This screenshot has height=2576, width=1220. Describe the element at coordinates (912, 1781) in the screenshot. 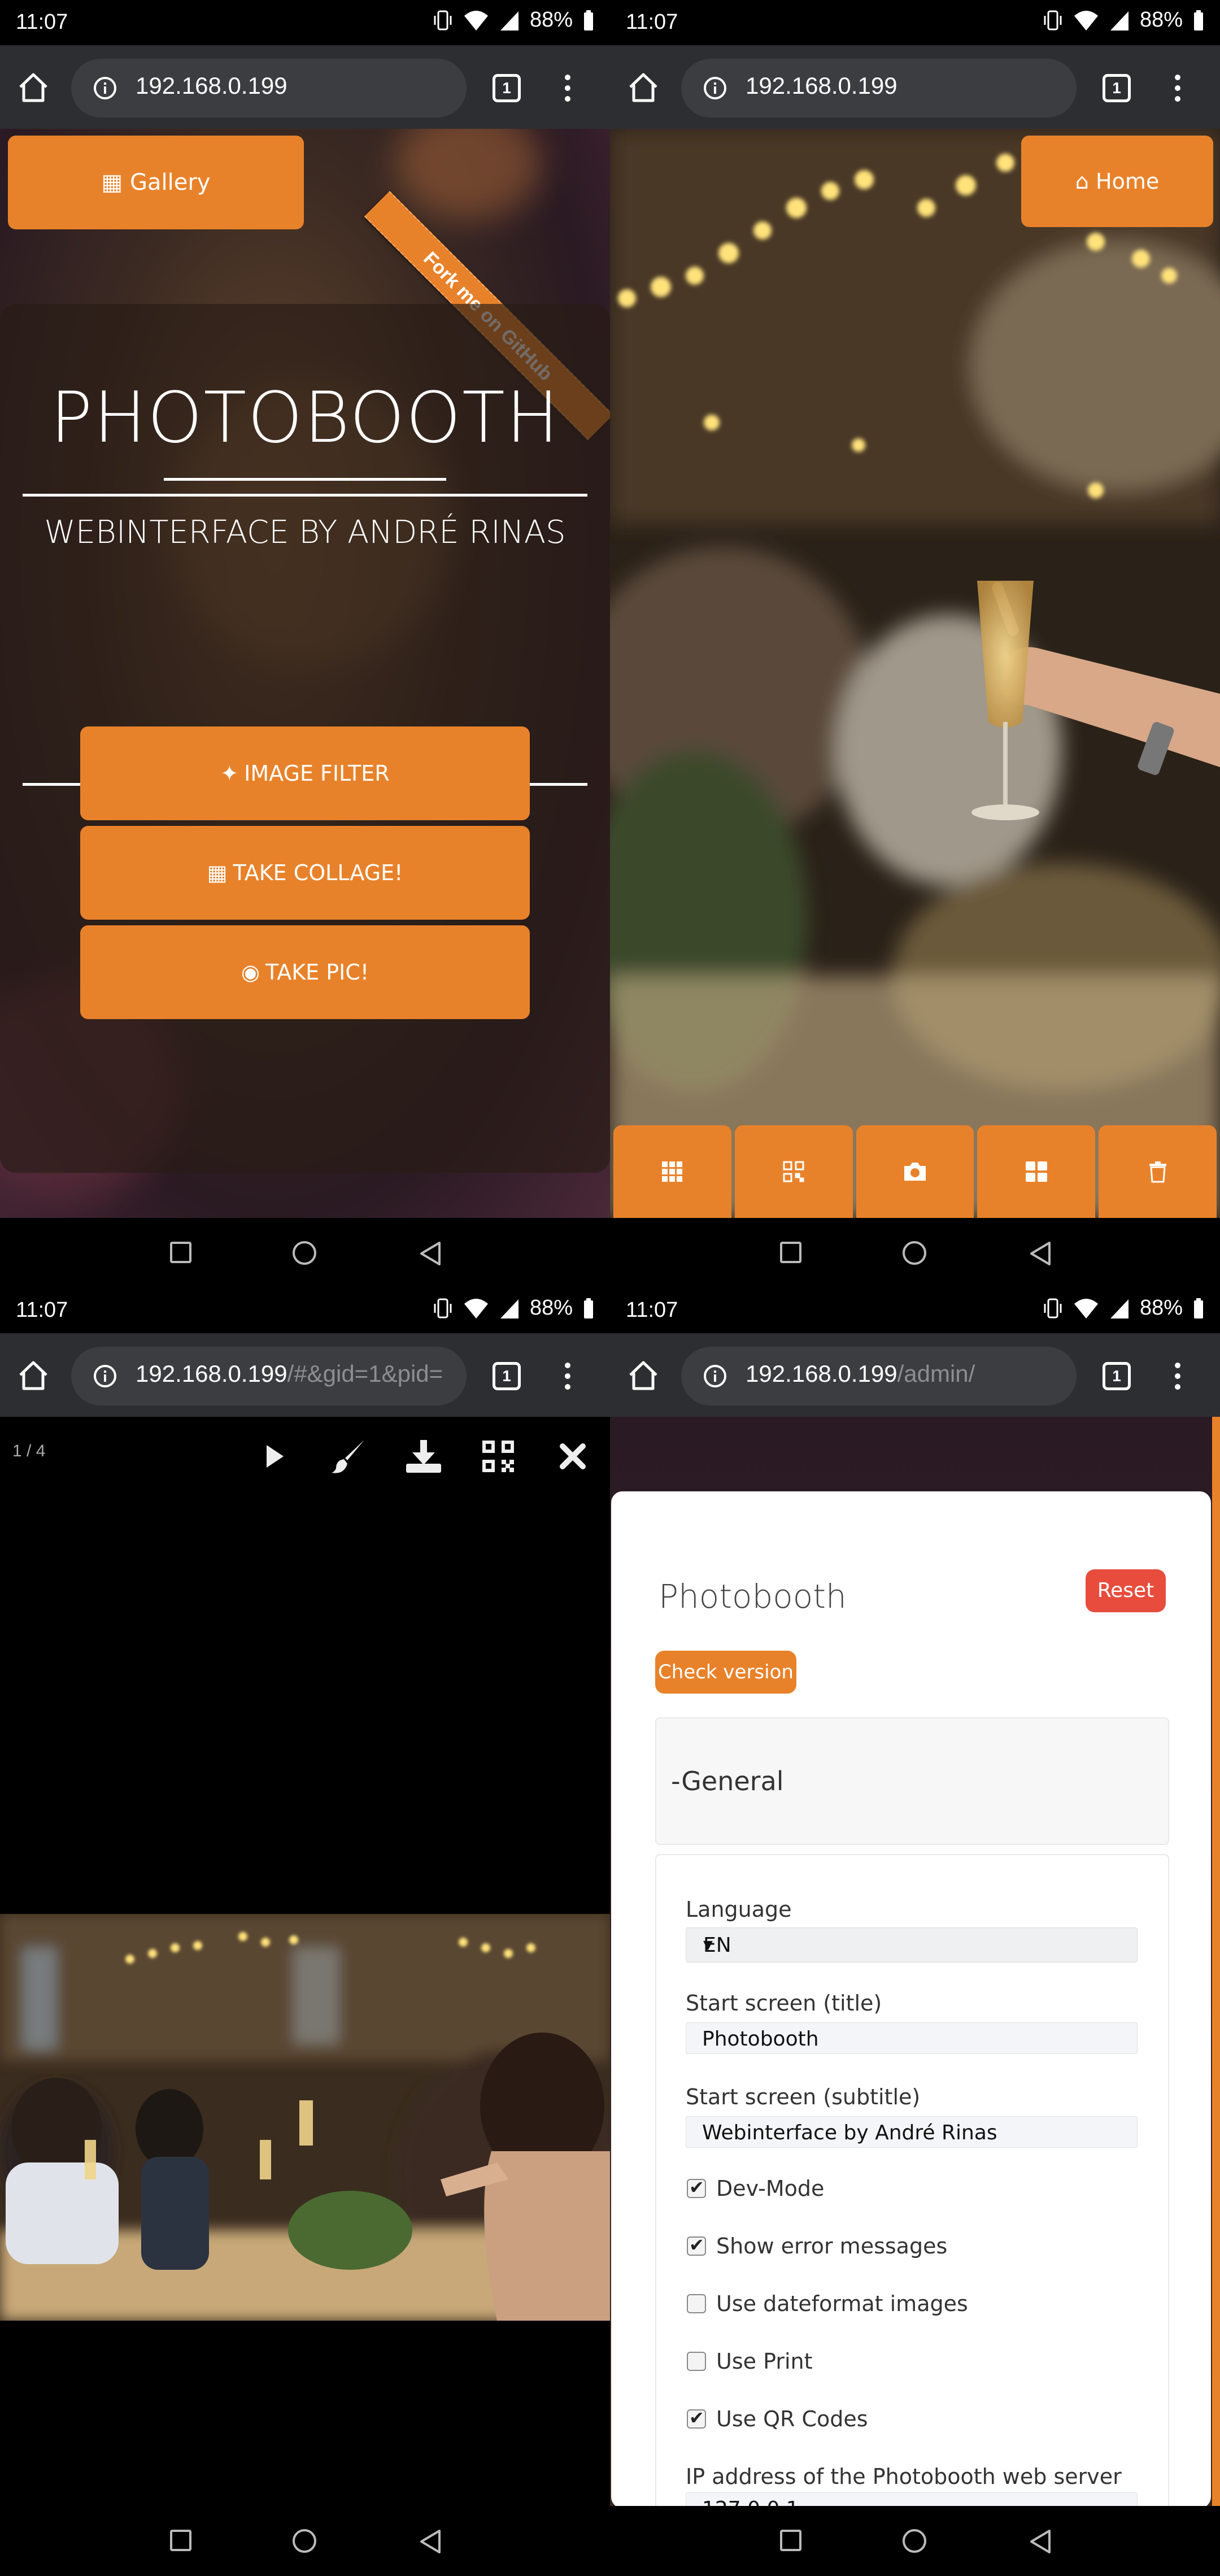

I see `general-section-header: -General` at that location.